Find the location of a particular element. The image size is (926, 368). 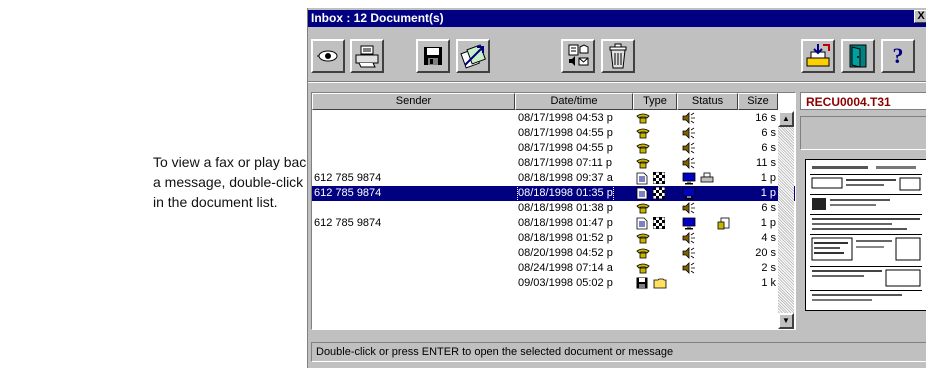

receive-icon is located at coordinates (818, 55).